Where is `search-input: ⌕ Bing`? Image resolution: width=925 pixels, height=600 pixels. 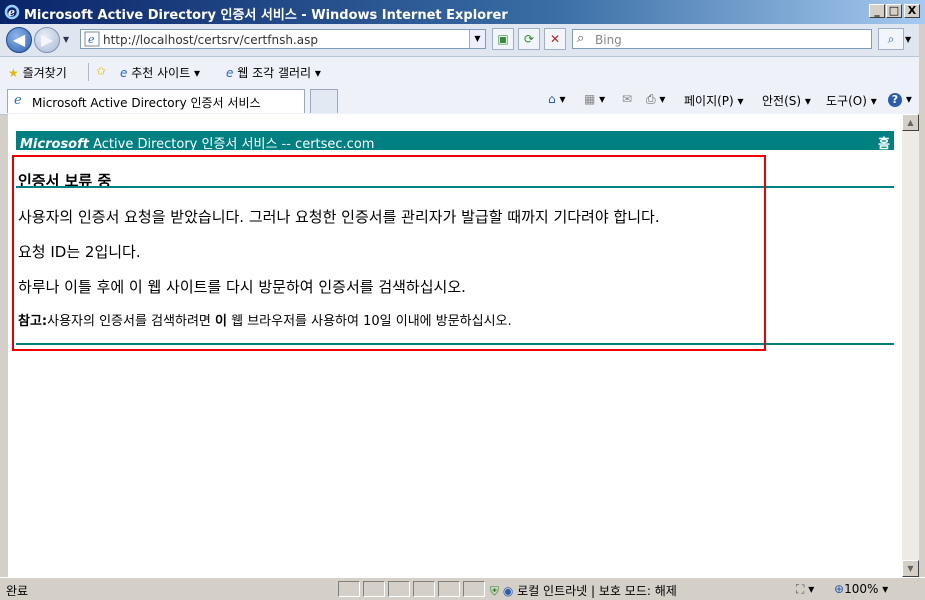 search-input: ⌕ Bing is located at coordinates (722, 39).